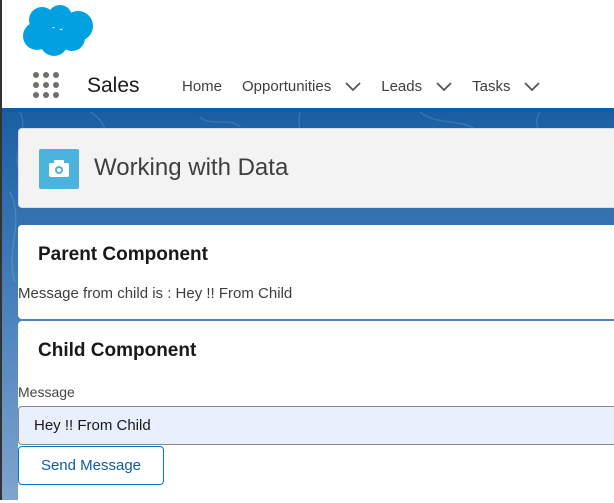  I want to click on nav-item-home: Home, so click(202, 86).